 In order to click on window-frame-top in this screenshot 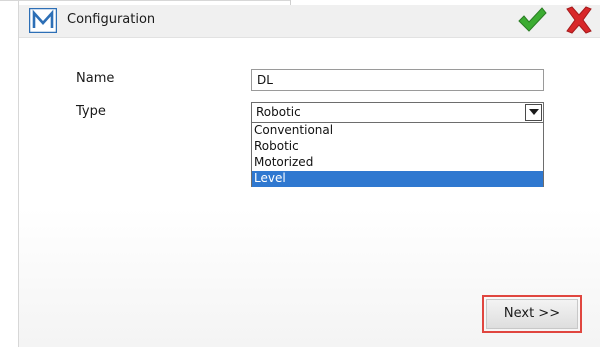, I will do `click(145, 0)`.